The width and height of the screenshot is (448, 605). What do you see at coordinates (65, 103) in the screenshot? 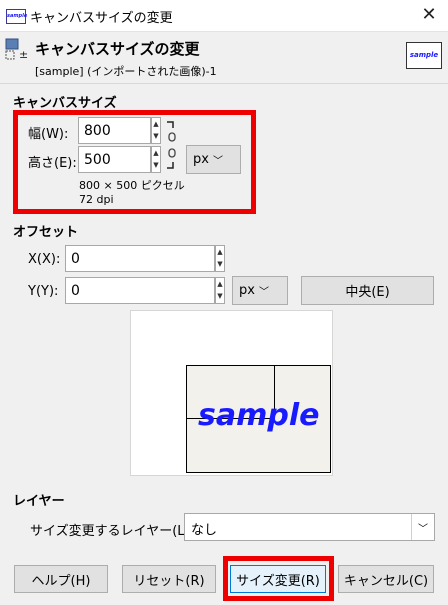
I see `canvas-size-section-label: キャンバスサイズ` at bounding box center [65, 103].